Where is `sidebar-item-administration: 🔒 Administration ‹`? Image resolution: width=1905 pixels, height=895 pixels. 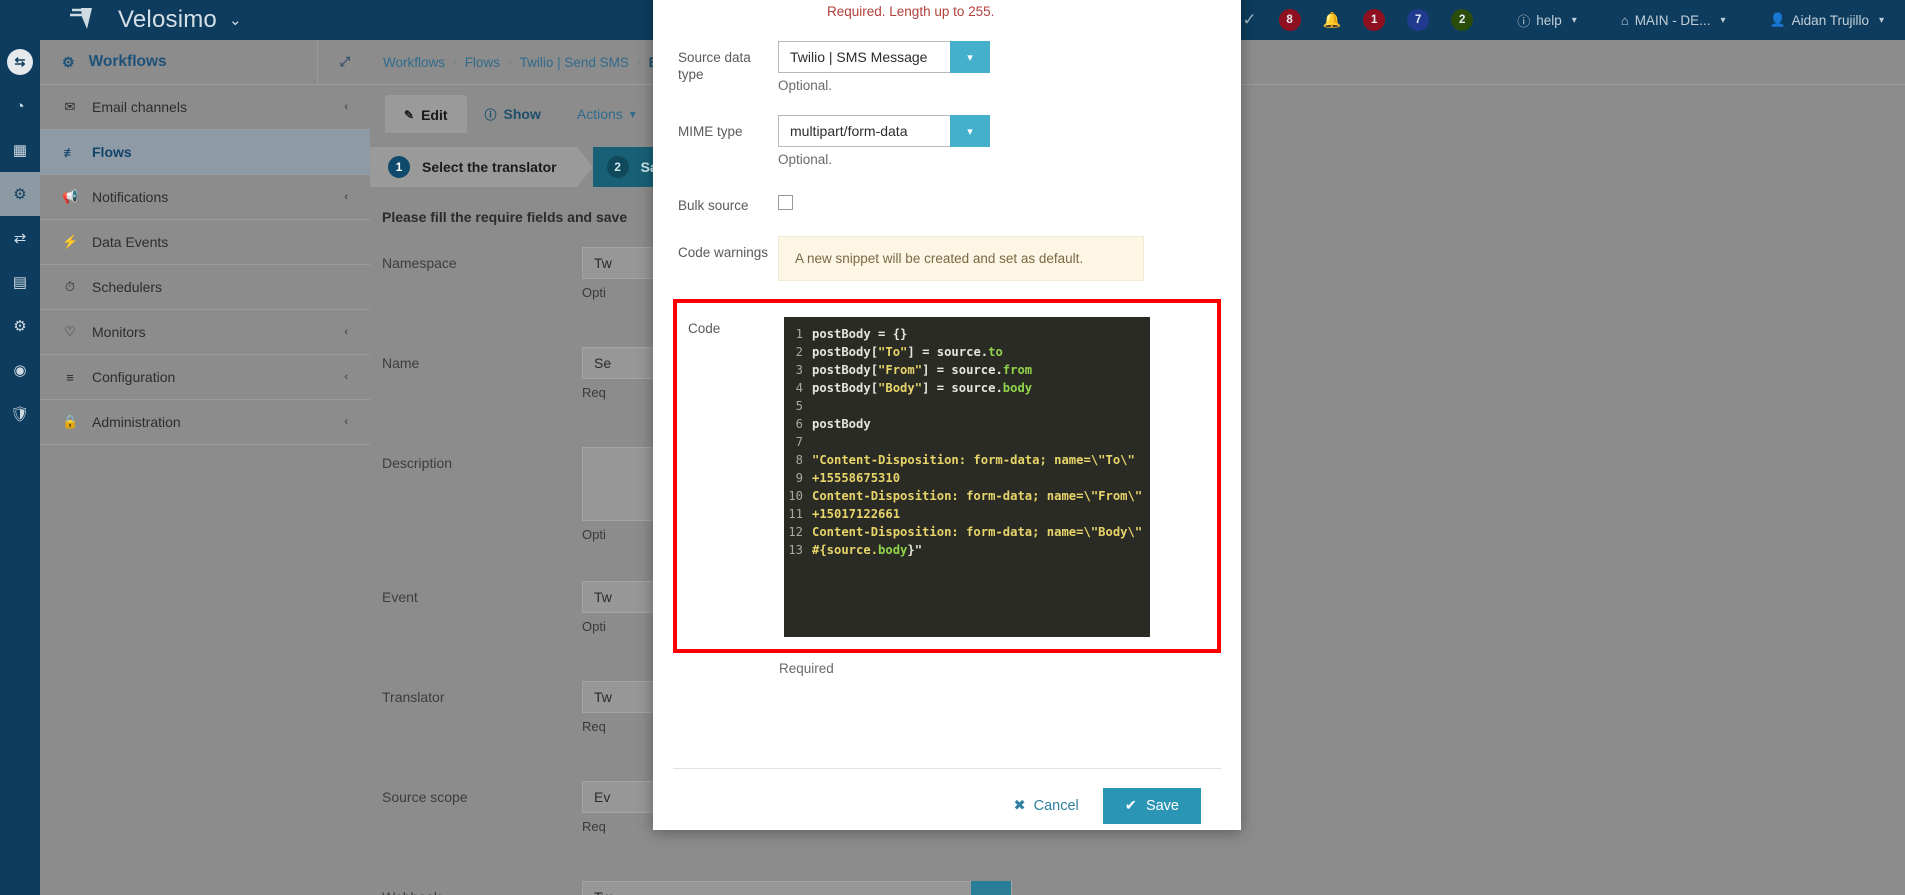
sidebar-item-administration: 🔒 Administration ‹ is located at coordinates (205, 422).